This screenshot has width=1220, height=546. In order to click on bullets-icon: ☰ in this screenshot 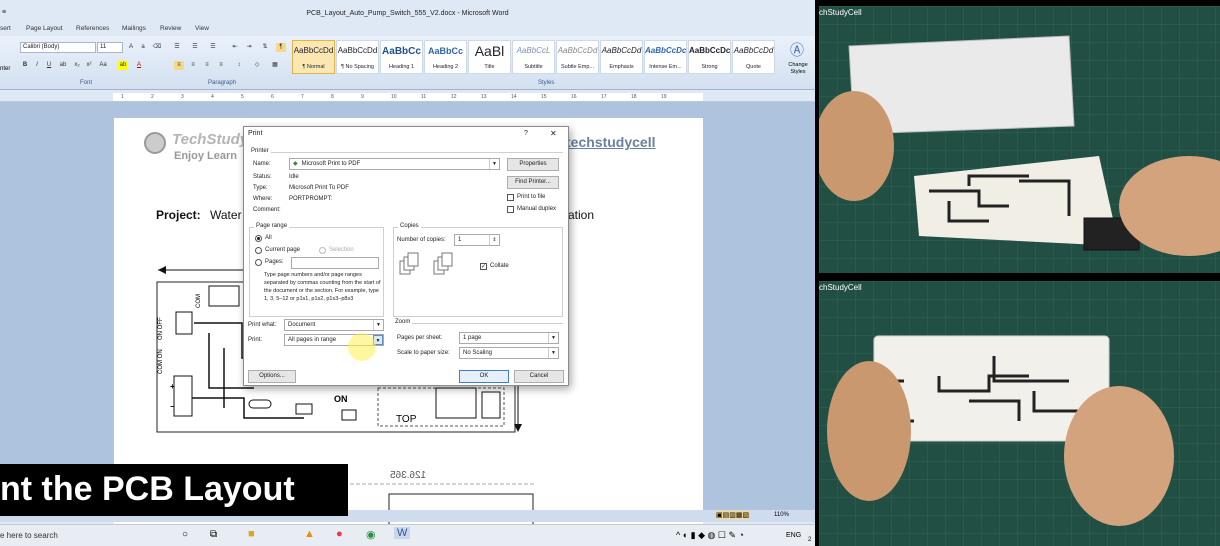, I will do `click(177, 47)`.